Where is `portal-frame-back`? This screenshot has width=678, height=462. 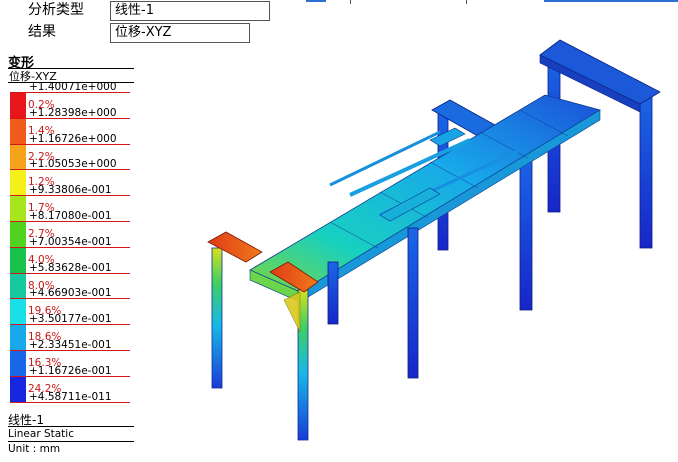 portal-frame-back is located at coordinates (600, 144).